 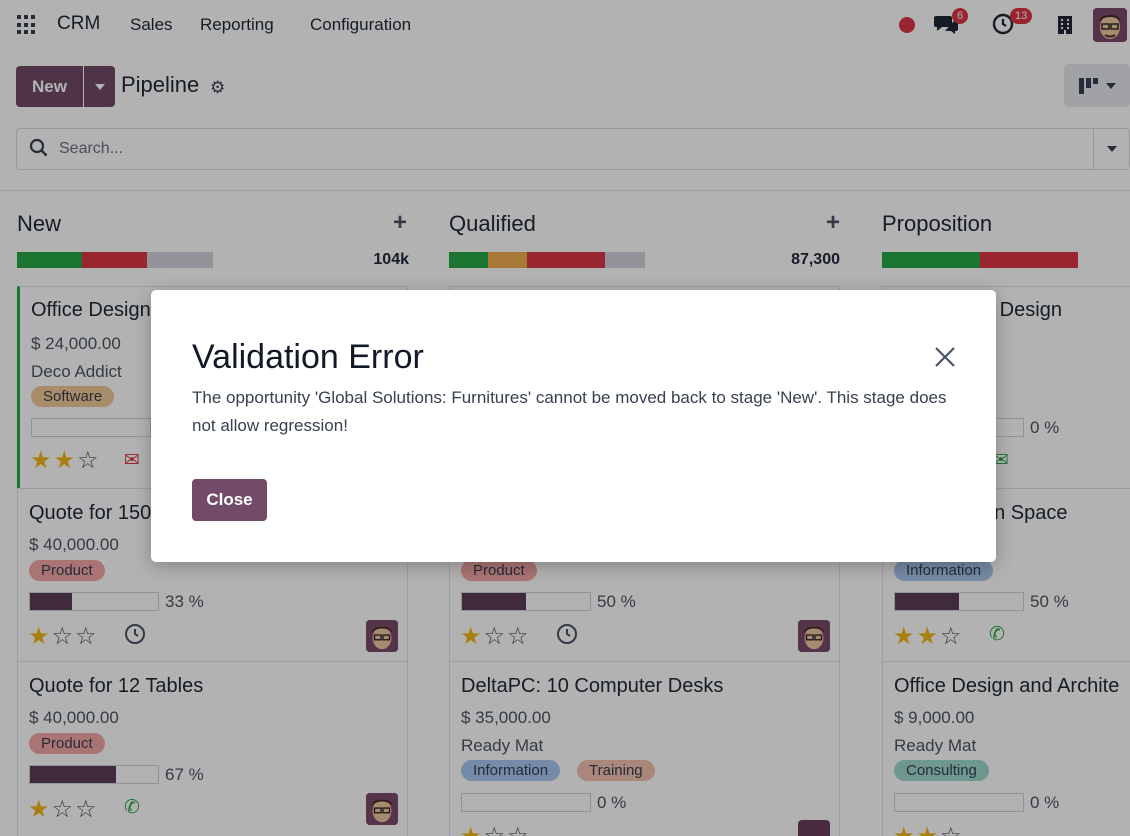 What do you see at coordinates (308, 357) in the screenshot?
I see `dialog-title: Validation Error` at bounding box center [308, 357].